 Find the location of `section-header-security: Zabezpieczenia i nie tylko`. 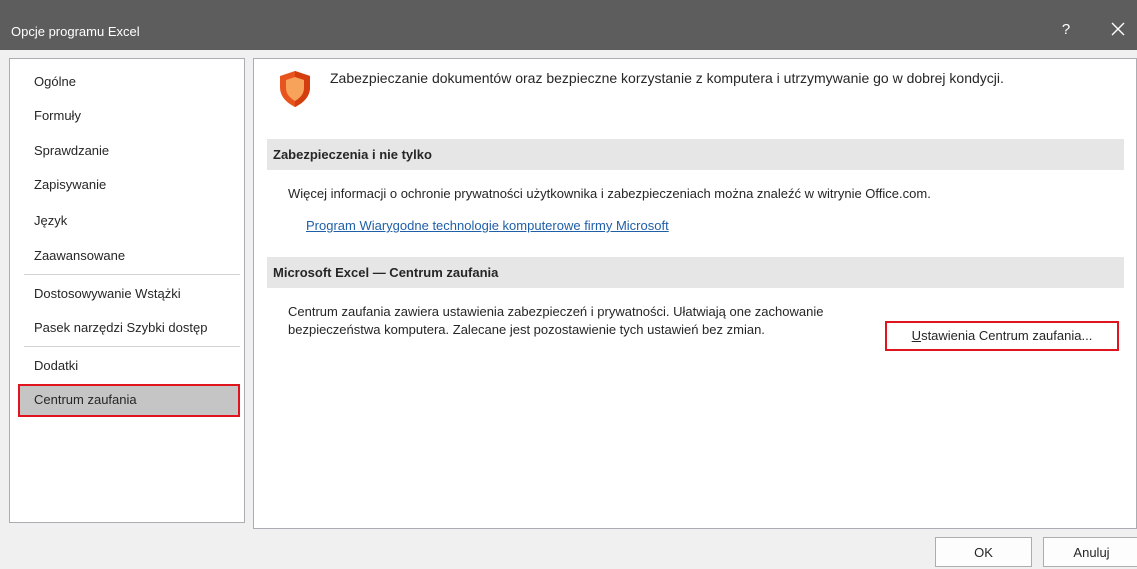

section-header-security: Zabezpieczenia i nie tylko is located at coordinates (695, 154).